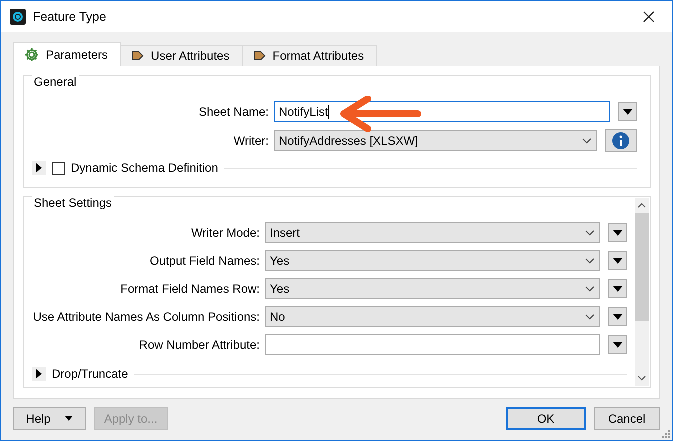 This screenshot has width=673, height=441. Describe the element at coordinates (234, 111) in the screenshot. I see `field-label: Sheet Name:` at that location.